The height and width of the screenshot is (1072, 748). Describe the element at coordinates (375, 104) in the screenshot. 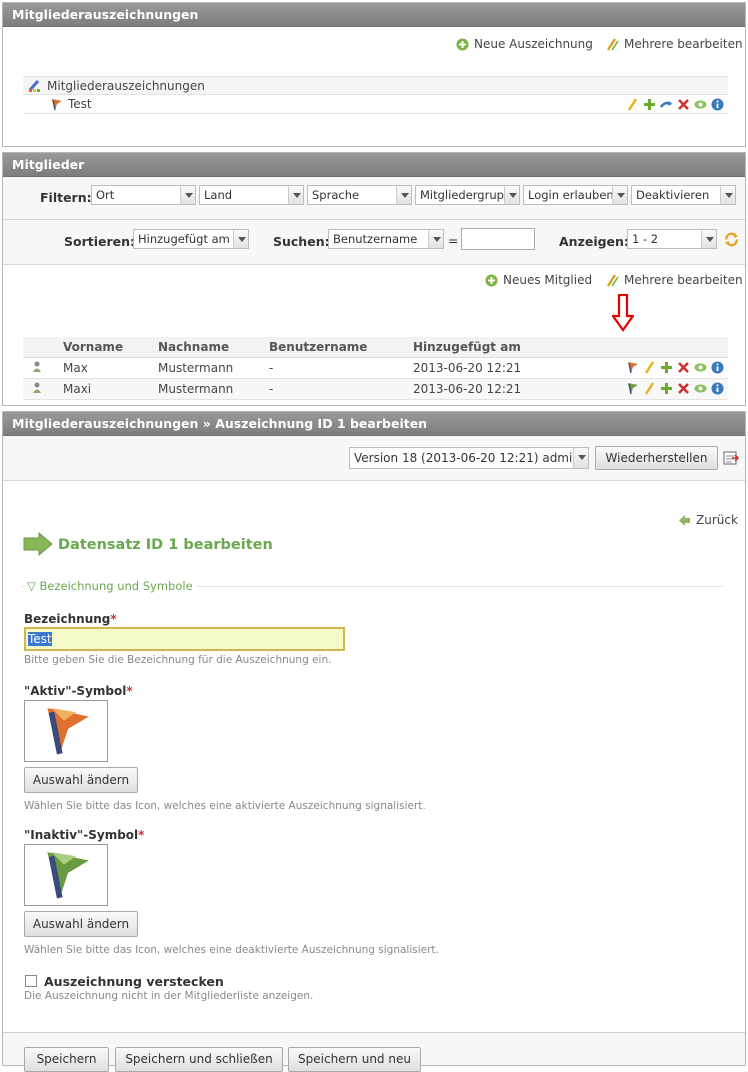

I see `tree-item: Test` at that location.